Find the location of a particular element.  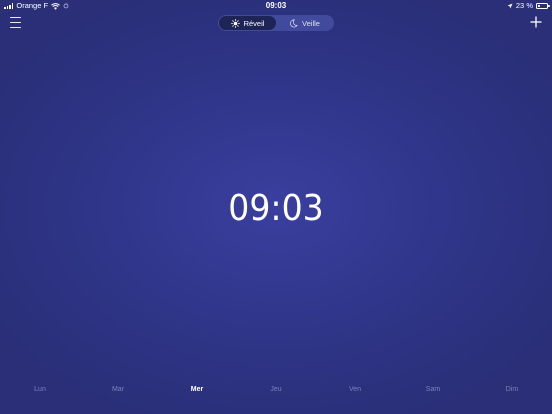

tab-reveil: Réveil is located at coordinates (247, 23).